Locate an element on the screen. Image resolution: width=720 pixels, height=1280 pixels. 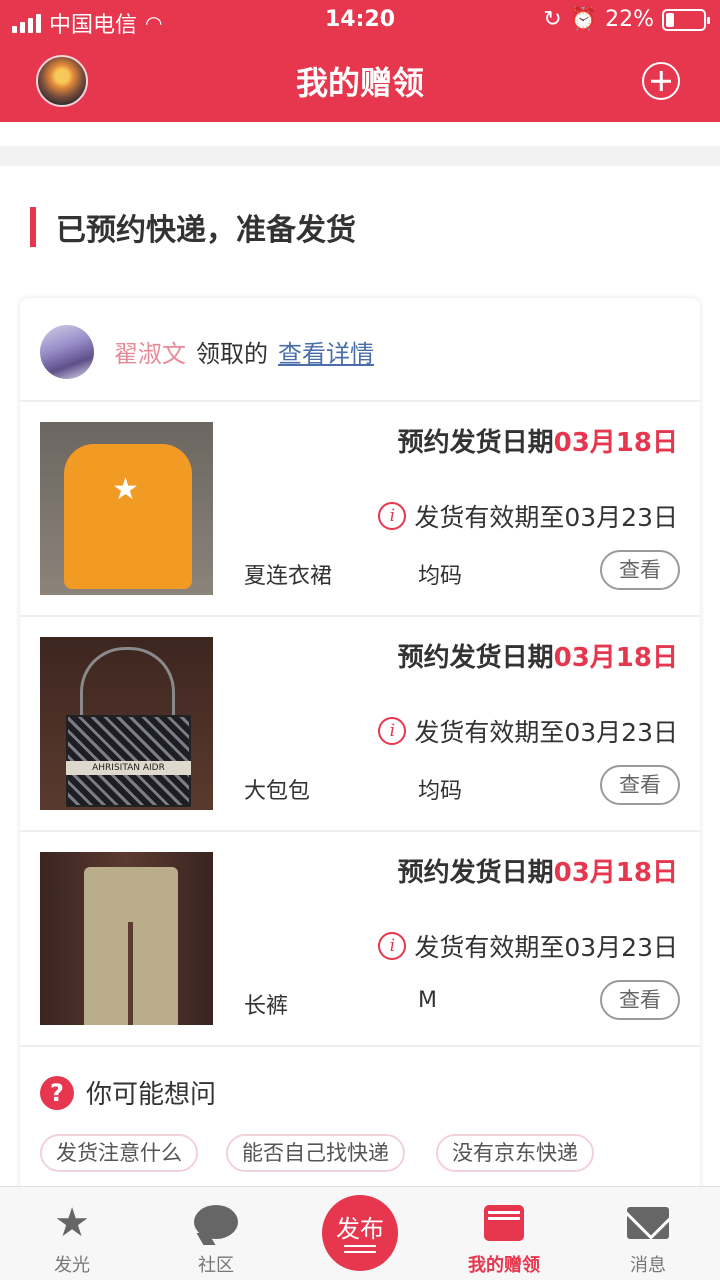
tab-messages: 消息 is located at coordinates (648, 1233).